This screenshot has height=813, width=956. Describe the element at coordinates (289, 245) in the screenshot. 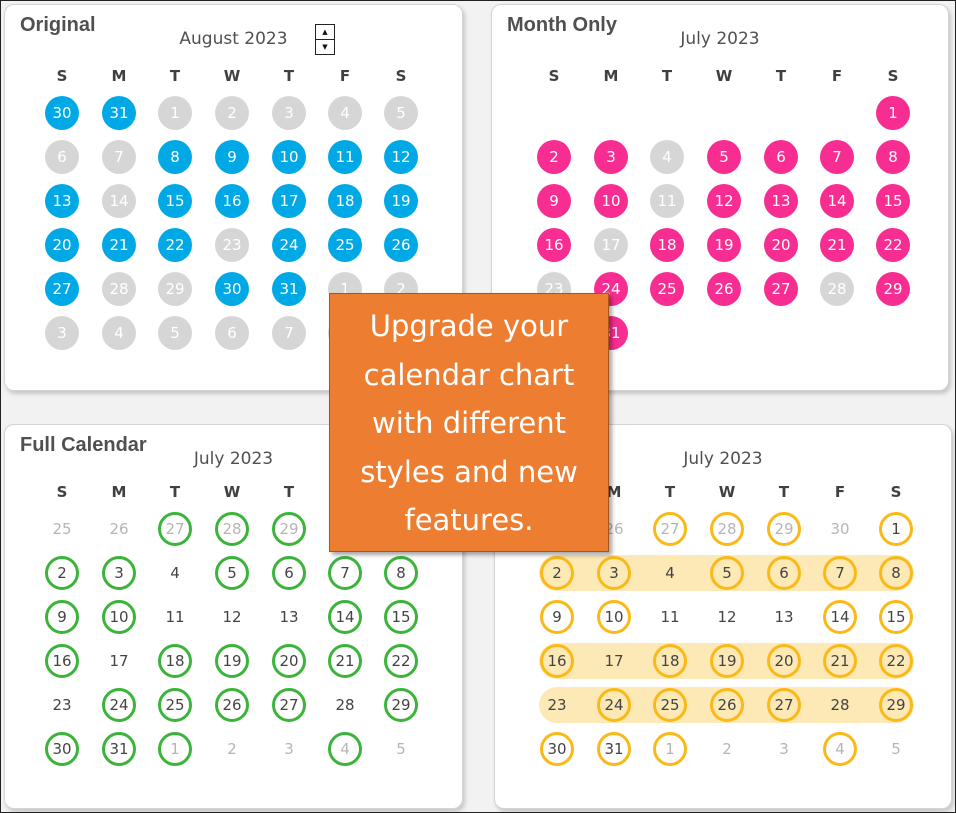

I see `calendar-day: 24` at that location.